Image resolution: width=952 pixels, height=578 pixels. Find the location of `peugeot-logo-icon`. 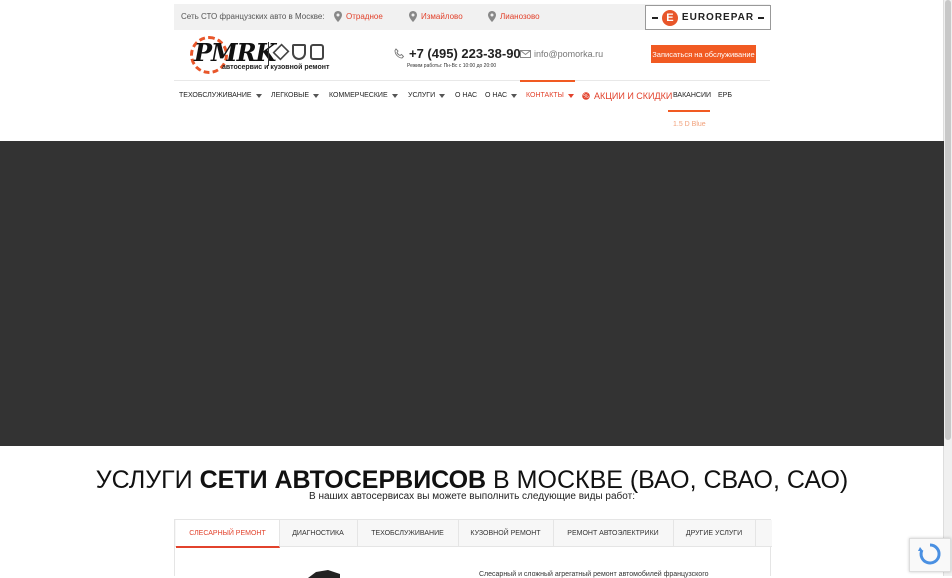

peugeot-logo-icon is located at coordinates (317, 52).